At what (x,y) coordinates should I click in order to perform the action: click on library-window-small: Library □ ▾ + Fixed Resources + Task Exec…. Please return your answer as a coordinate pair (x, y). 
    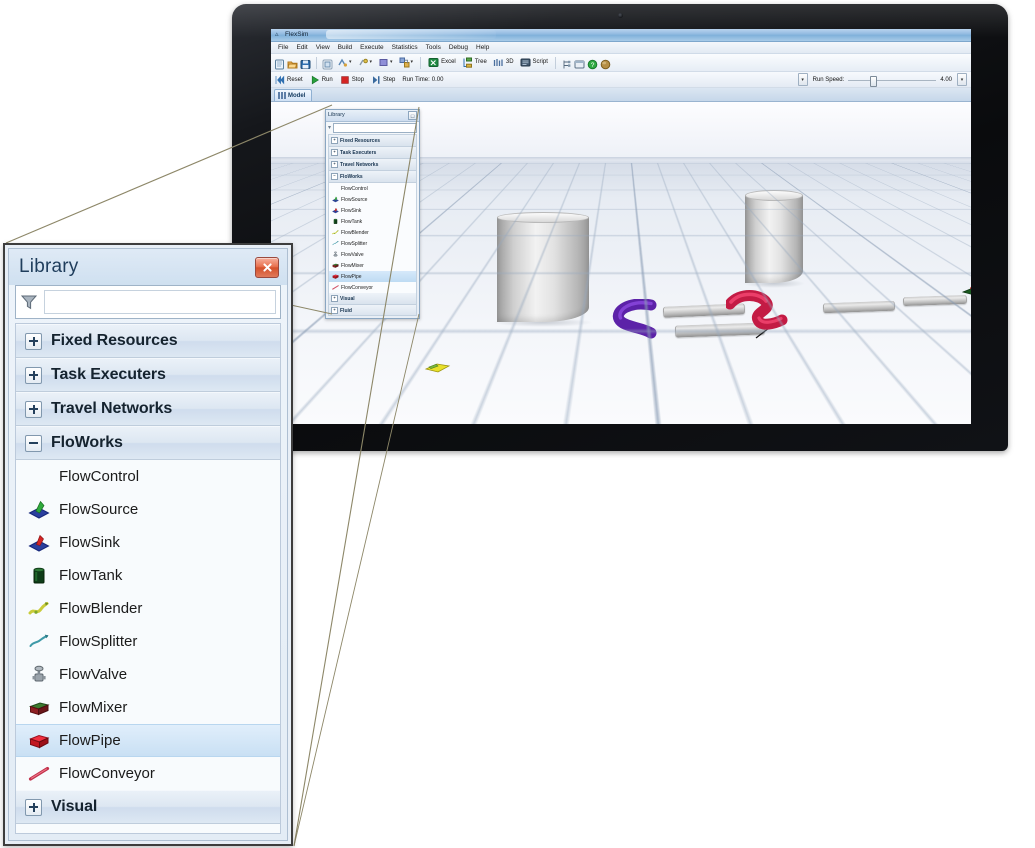
    Looking at the image, I should click on (372, 214).